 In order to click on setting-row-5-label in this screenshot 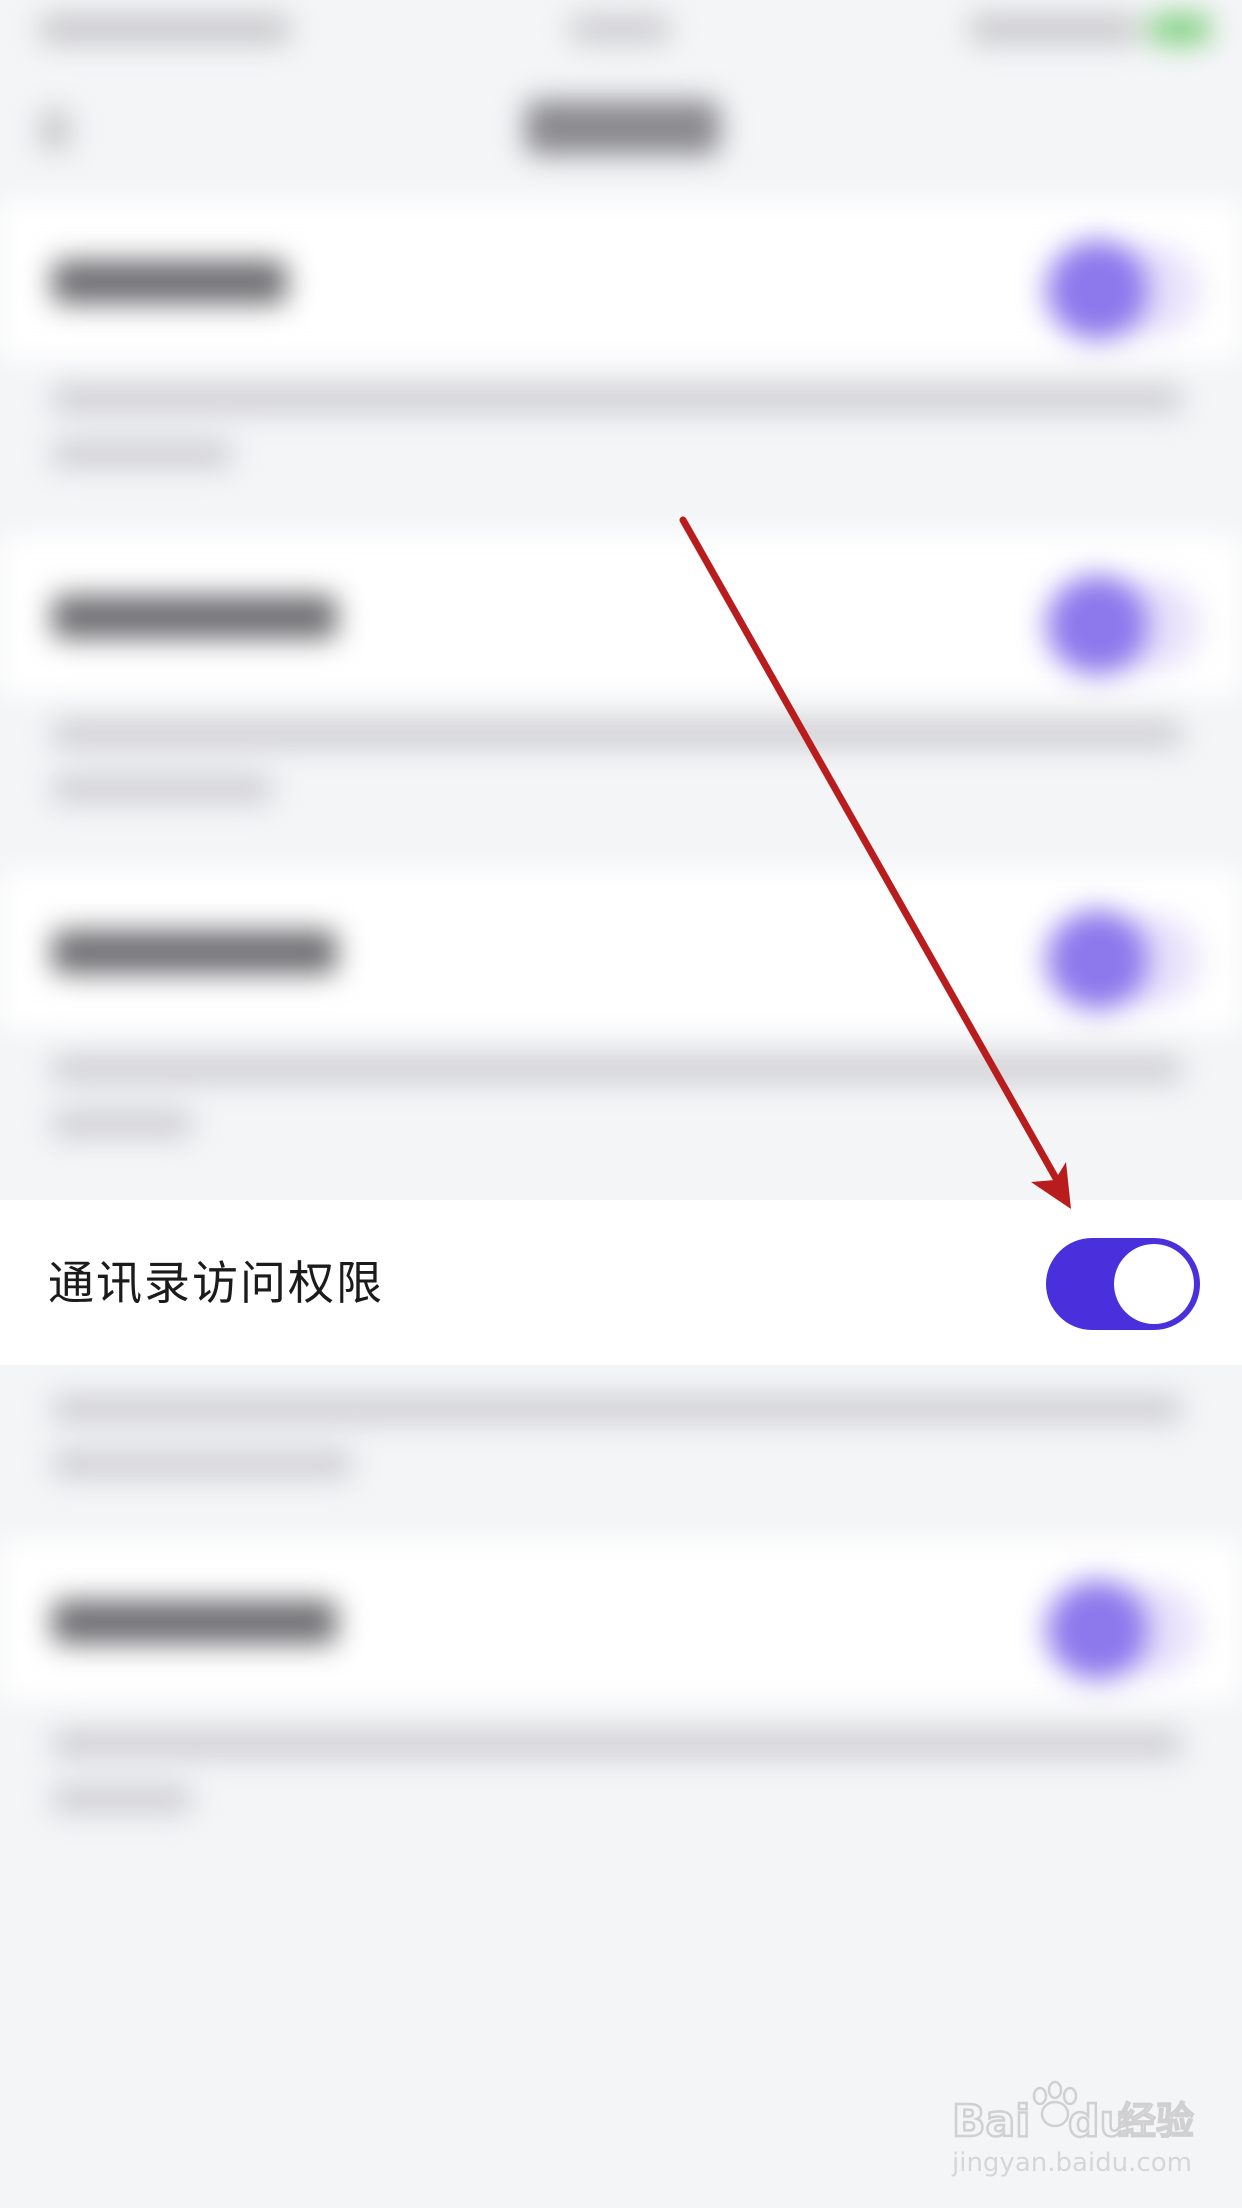, I will do `click(194, 1622)`.